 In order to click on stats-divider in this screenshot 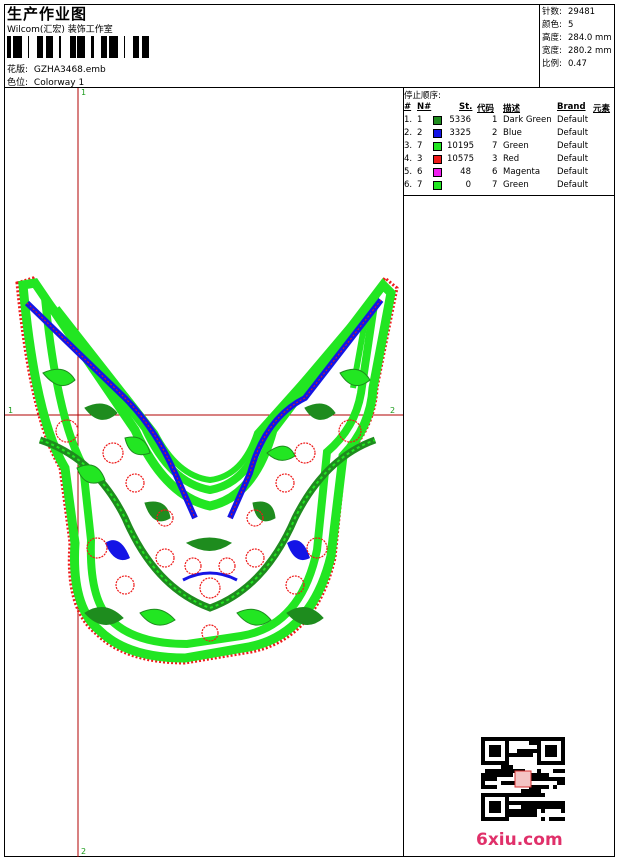, I will do `click(539, 46)`.